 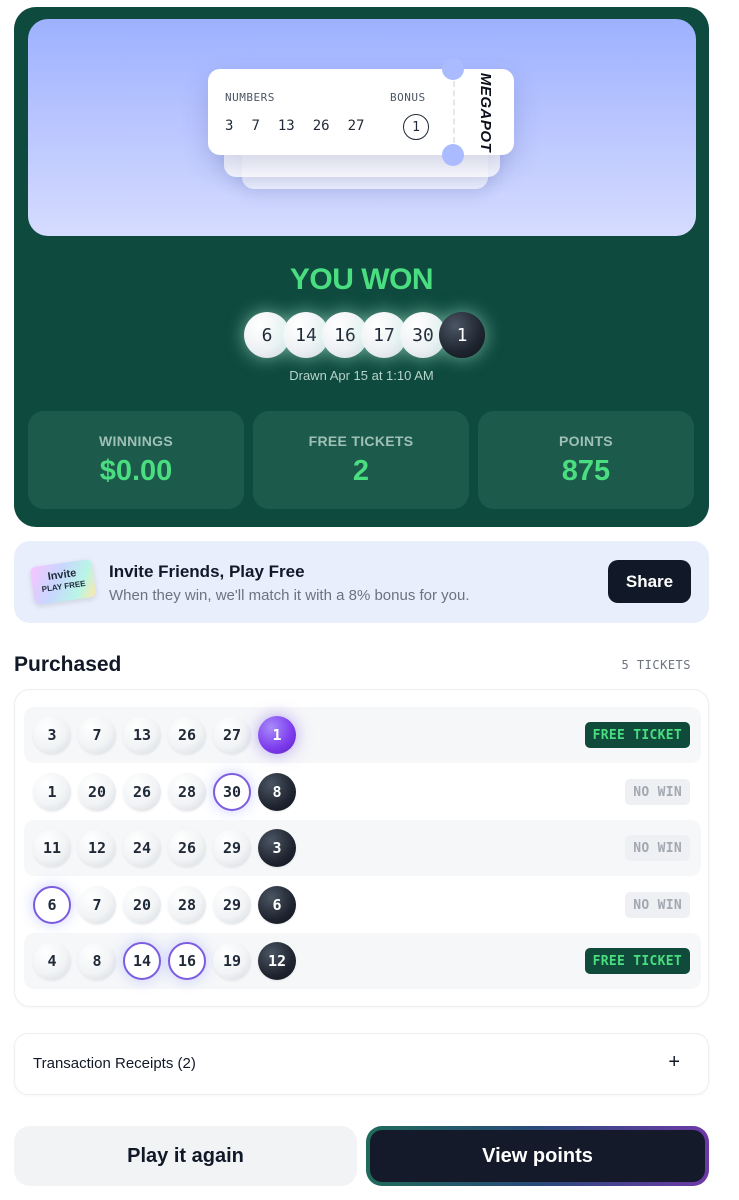 What do you see at coordinates (362, 735) in the screenshot?
I see `ticket-row: 3 7 13 26 27 1 FREE TICKET` at bounding box center [362, 735].